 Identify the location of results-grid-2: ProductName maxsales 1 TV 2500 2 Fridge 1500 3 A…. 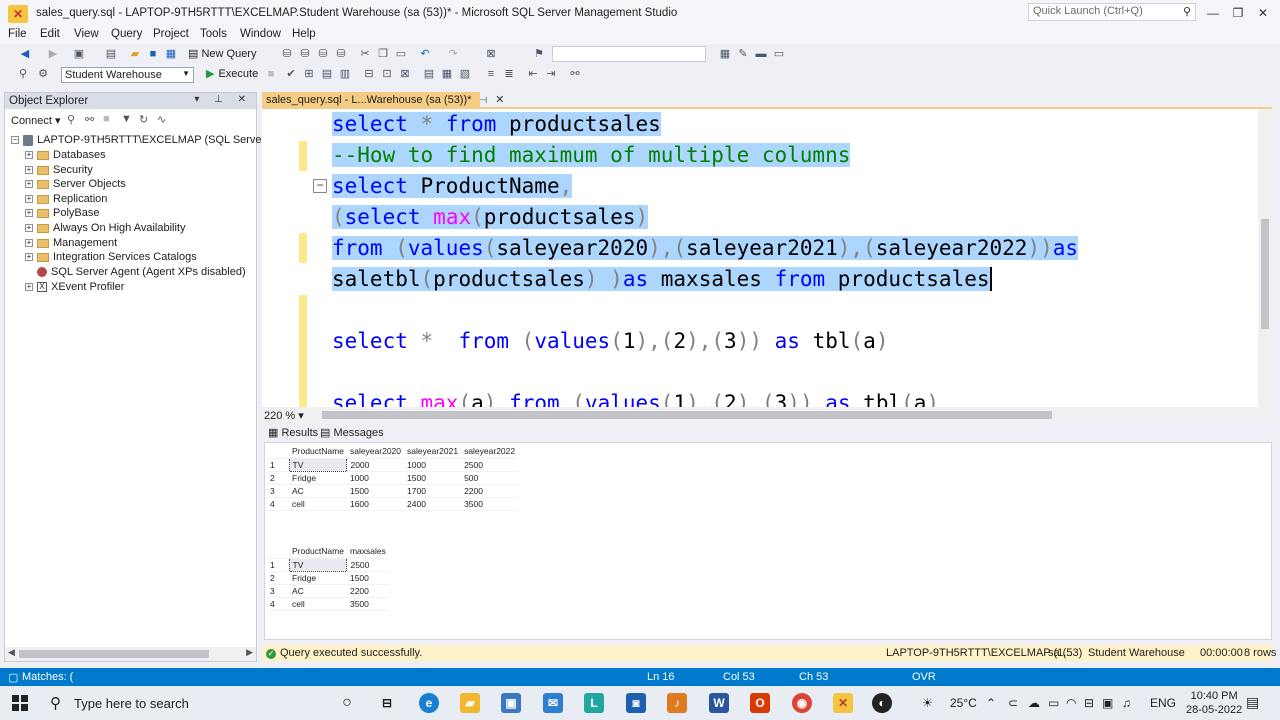
(328, 578).